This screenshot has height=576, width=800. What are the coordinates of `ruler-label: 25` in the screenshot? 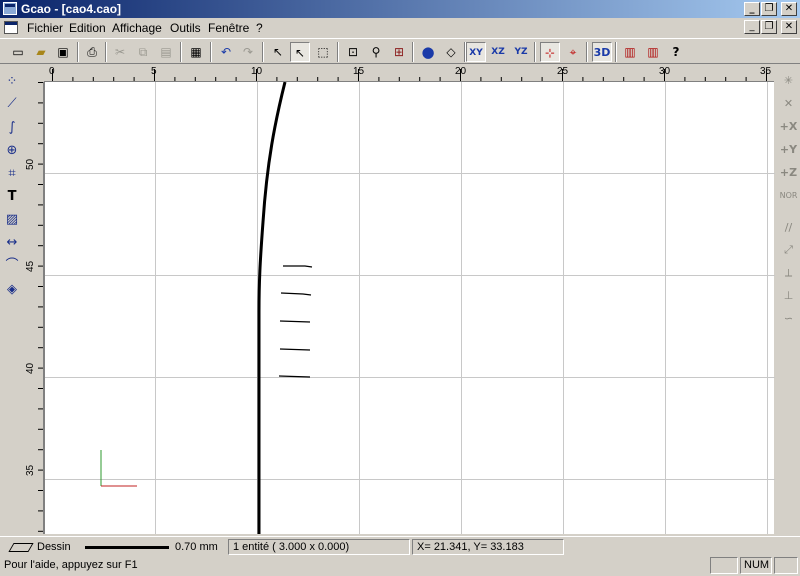 It's located at (563, 71).